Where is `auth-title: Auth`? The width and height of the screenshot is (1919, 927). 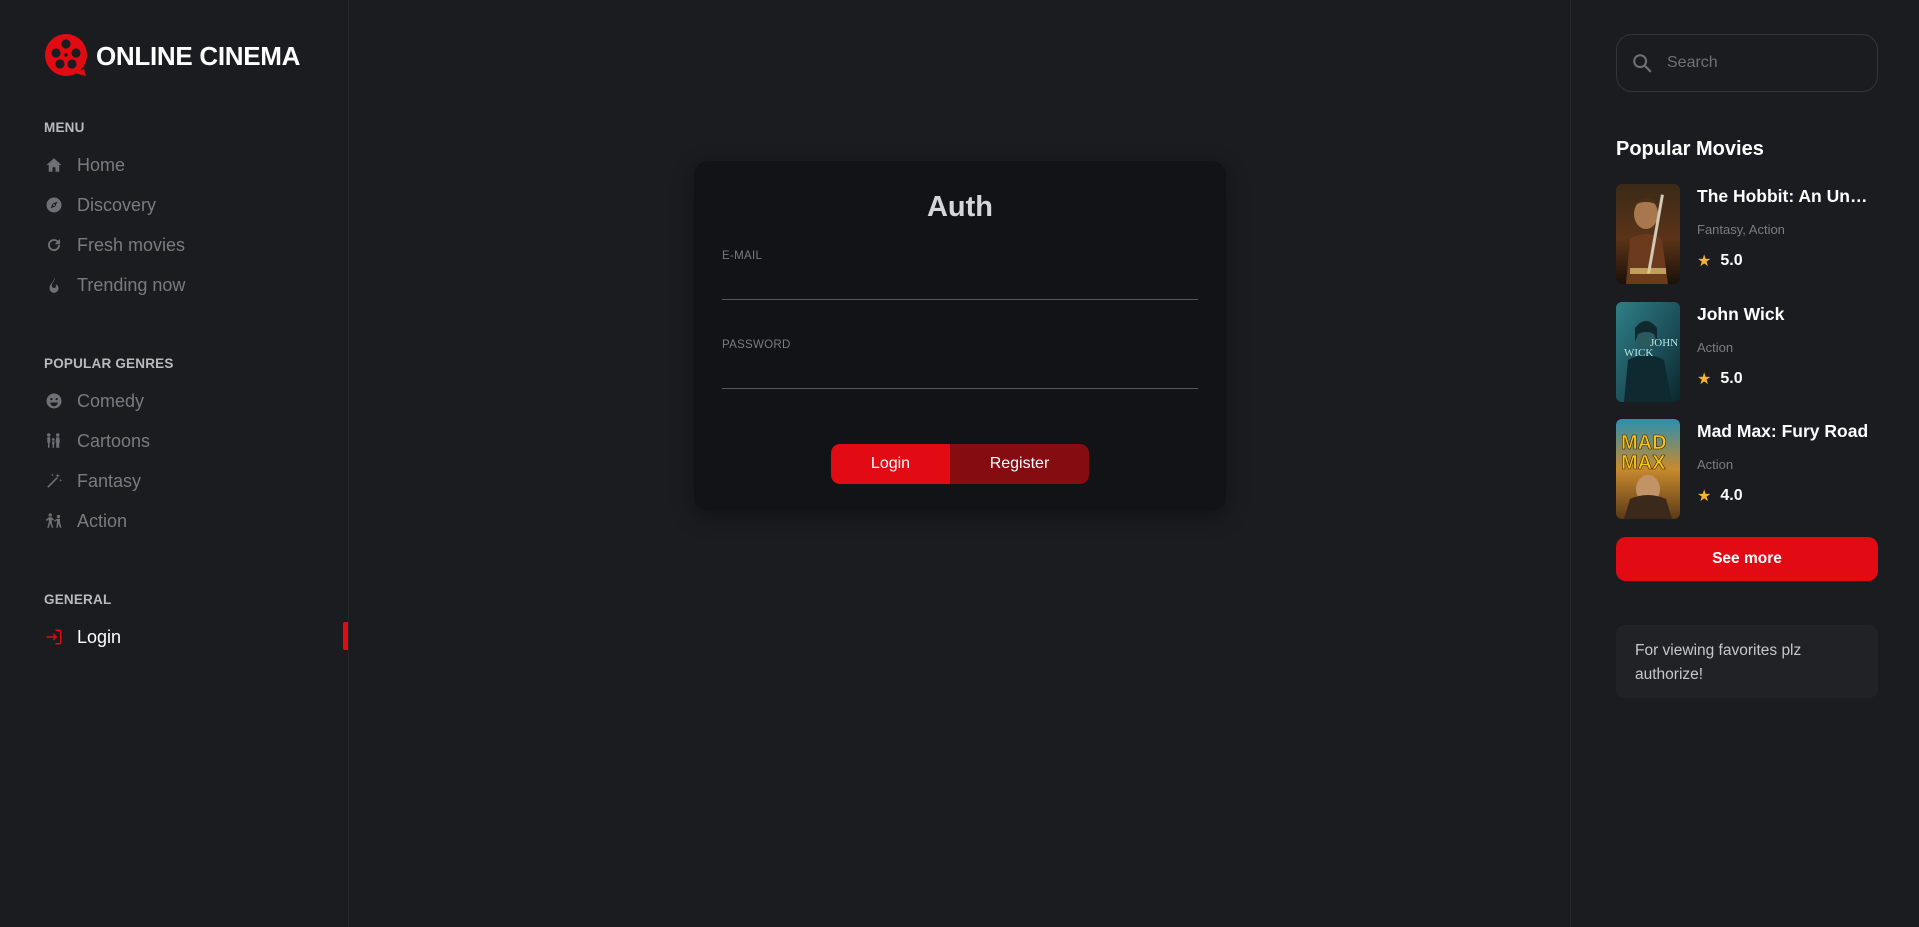
auth-title: Auth is located at coordinates (960, 207).